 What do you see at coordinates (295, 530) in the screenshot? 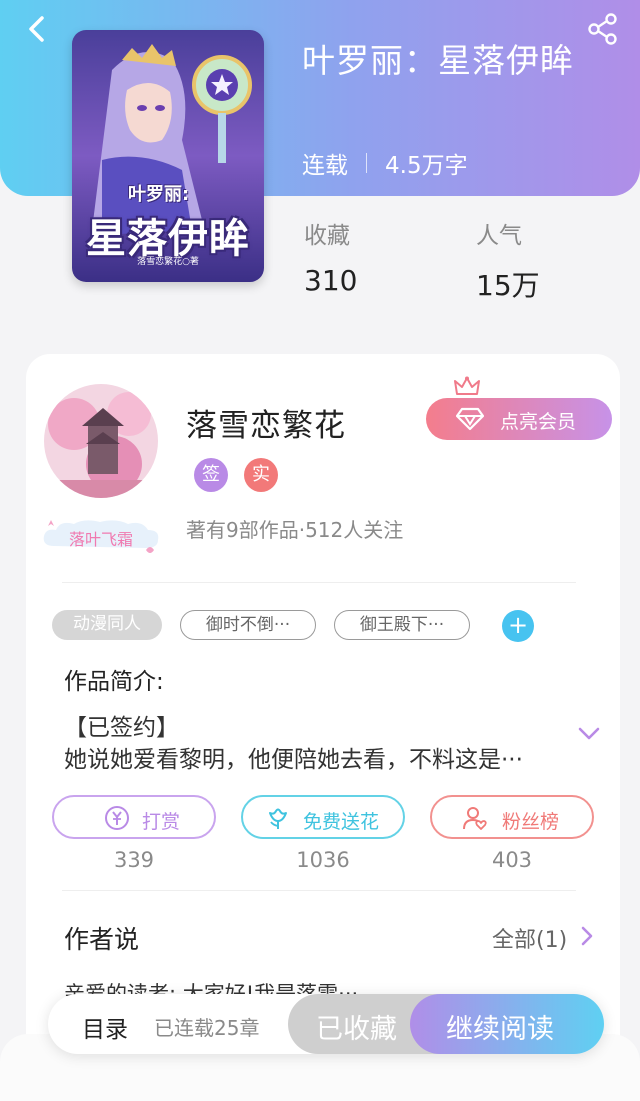
I see `author-info: 著有9部作品·512人关注` at bounding box center [295, 530].